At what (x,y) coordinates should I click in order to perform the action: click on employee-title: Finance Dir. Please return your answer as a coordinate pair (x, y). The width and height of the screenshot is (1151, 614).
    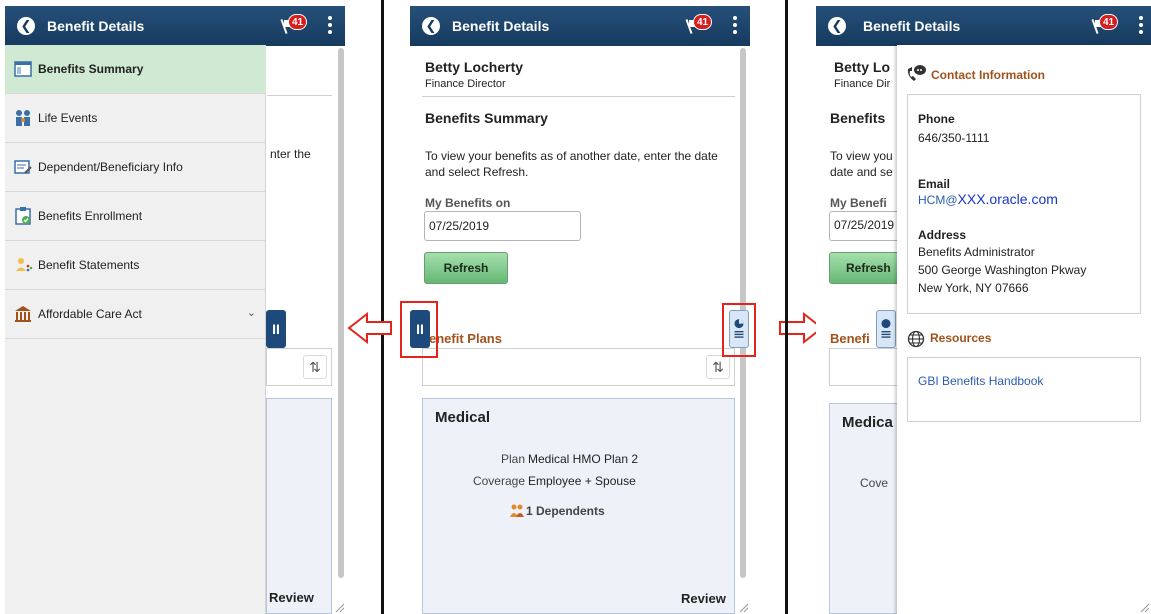
    Looking at the image, I should click on (862, 84).